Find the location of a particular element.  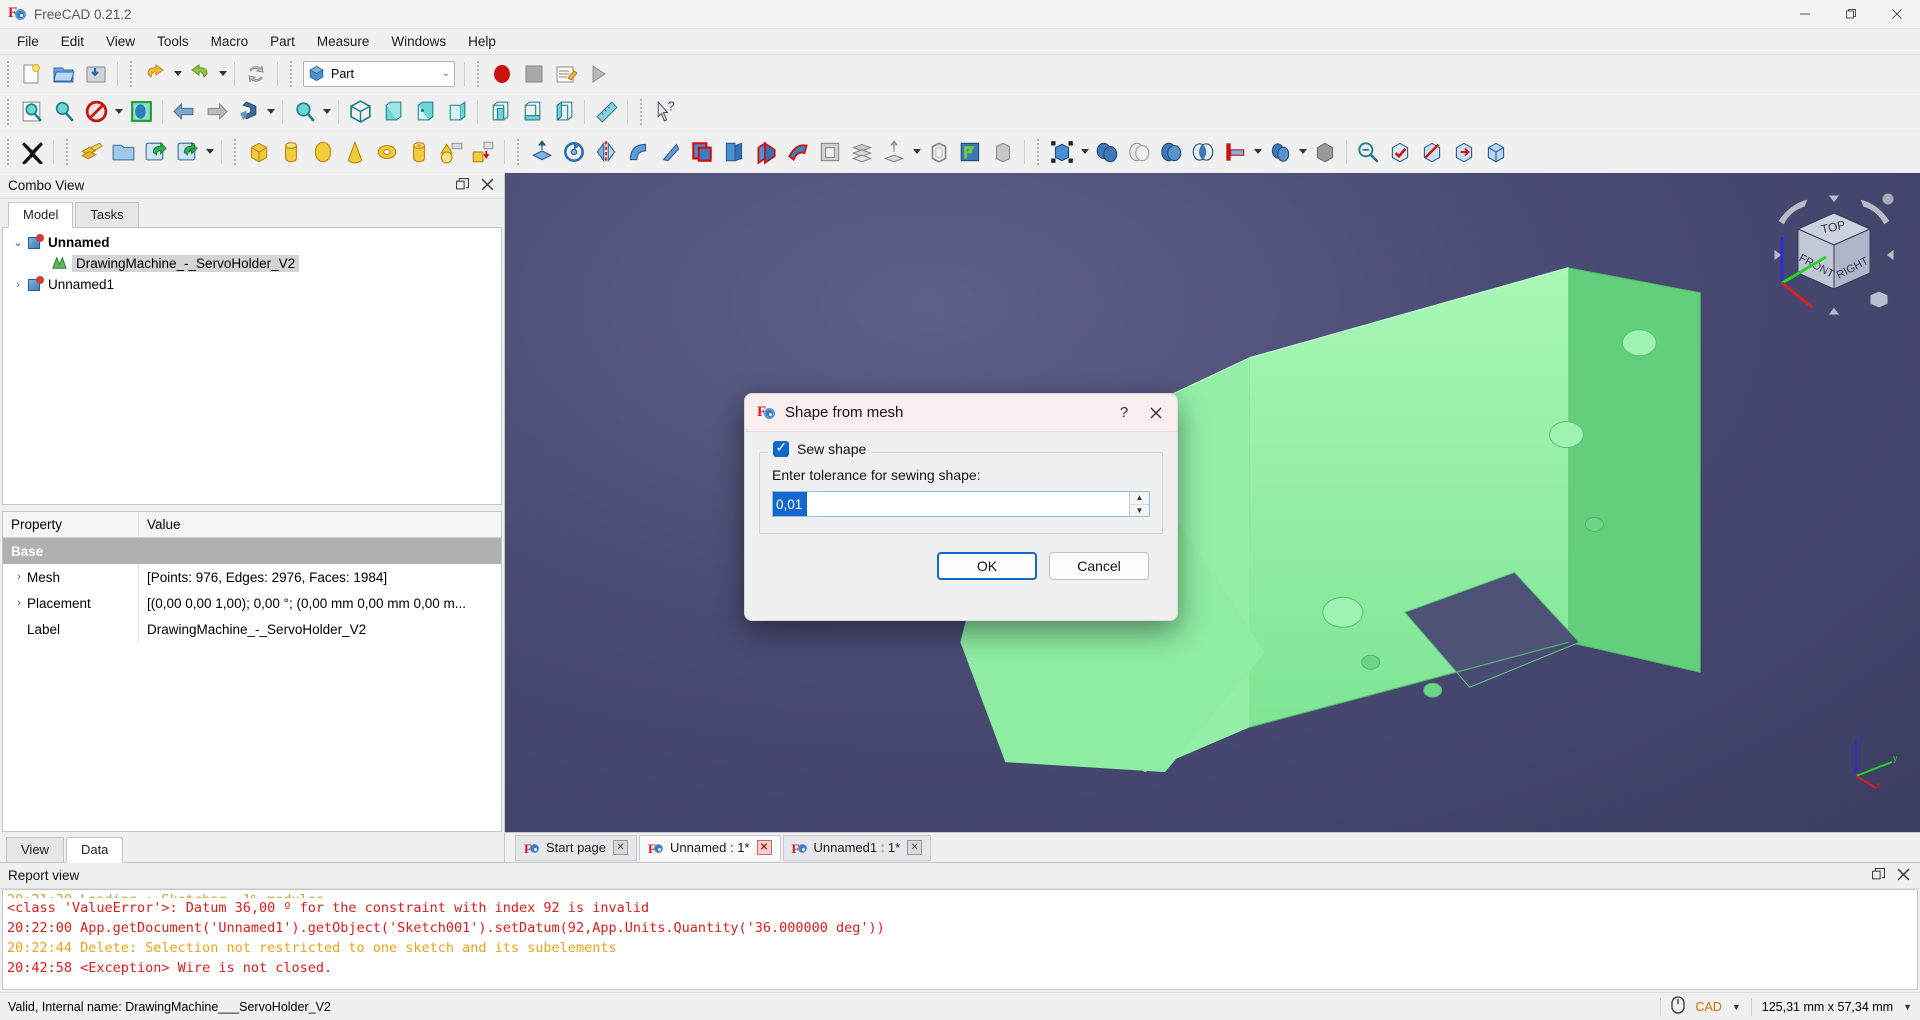

save-document-icon is located at coordinates (96, 74).